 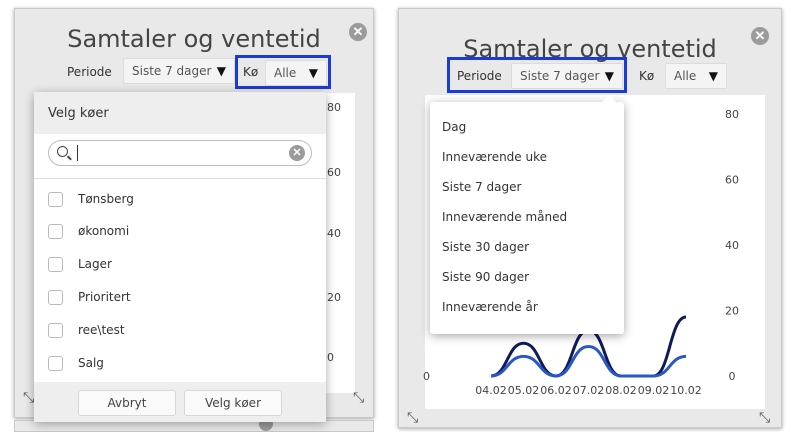 I want to click on period-option: Dag, so click(x=454, y=127).